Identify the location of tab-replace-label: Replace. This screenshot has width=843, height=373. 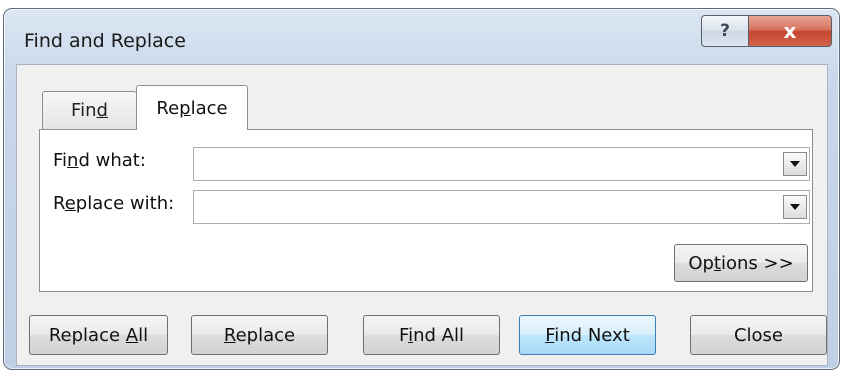
(192, 108).